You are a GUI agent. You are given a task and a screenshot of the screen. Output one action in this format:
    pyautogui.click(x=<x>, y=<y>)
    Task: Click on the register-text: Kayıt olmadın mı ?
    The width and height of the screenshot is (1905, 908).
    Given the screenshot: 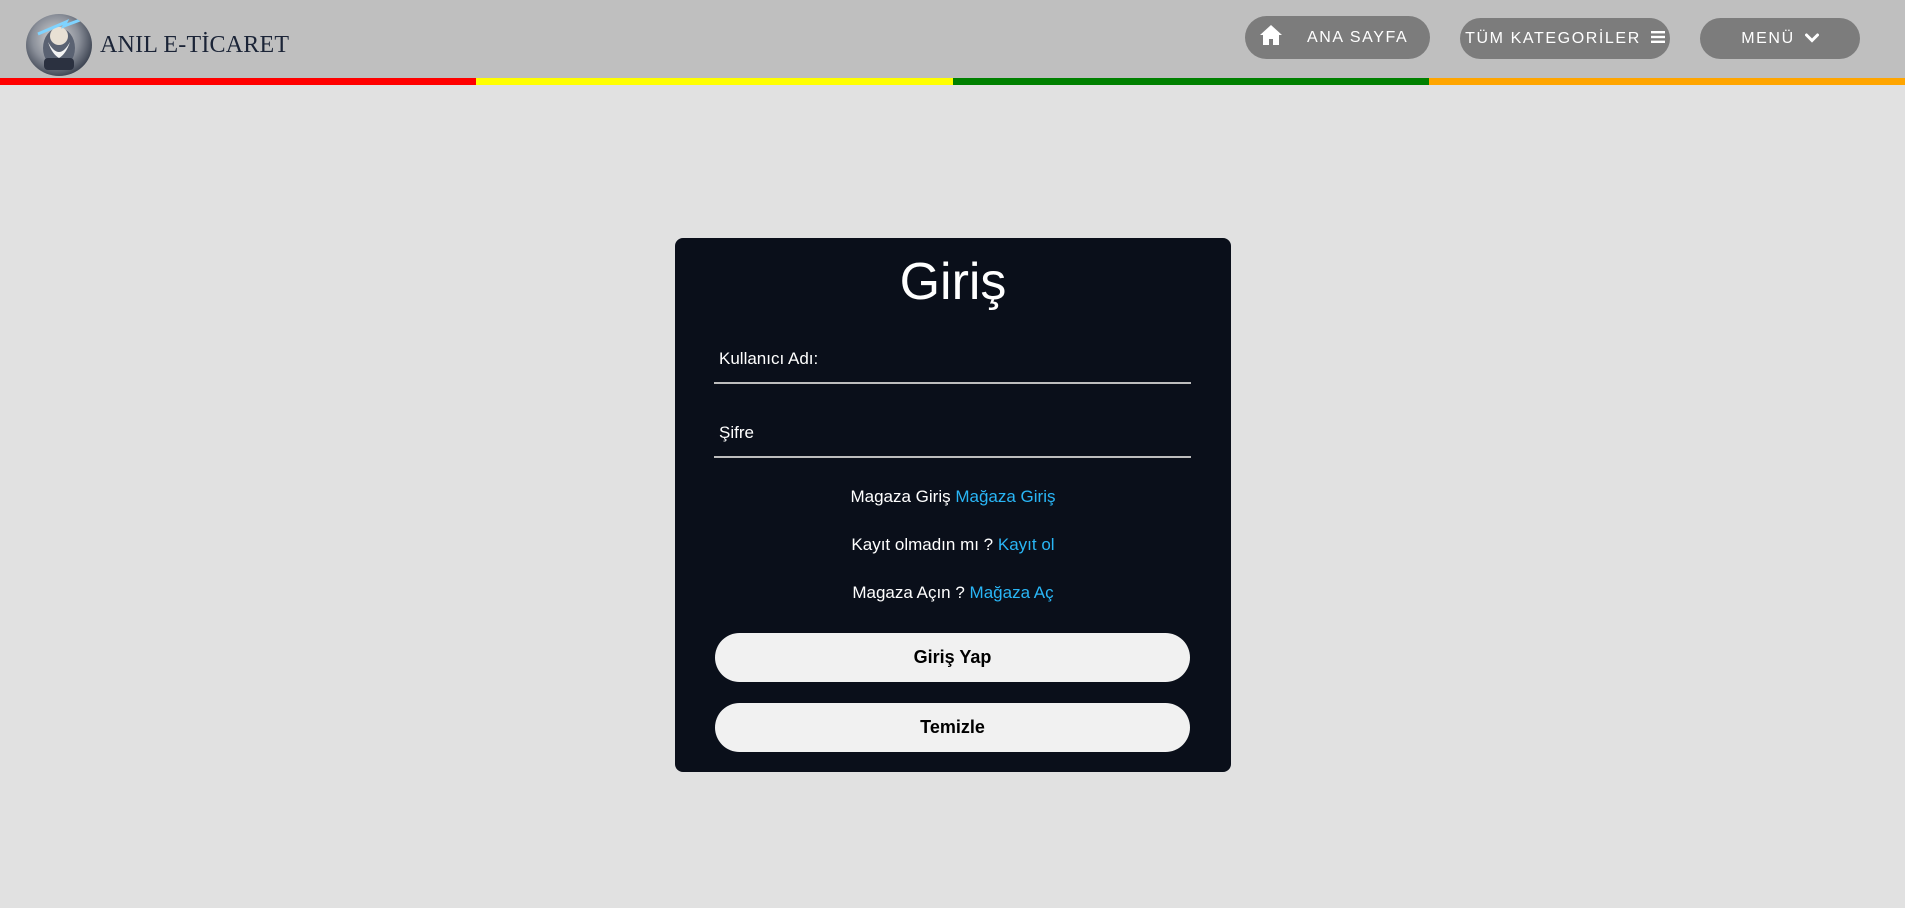 What is the action you would take?
    pyautogui.click(x=922, y=544)
    